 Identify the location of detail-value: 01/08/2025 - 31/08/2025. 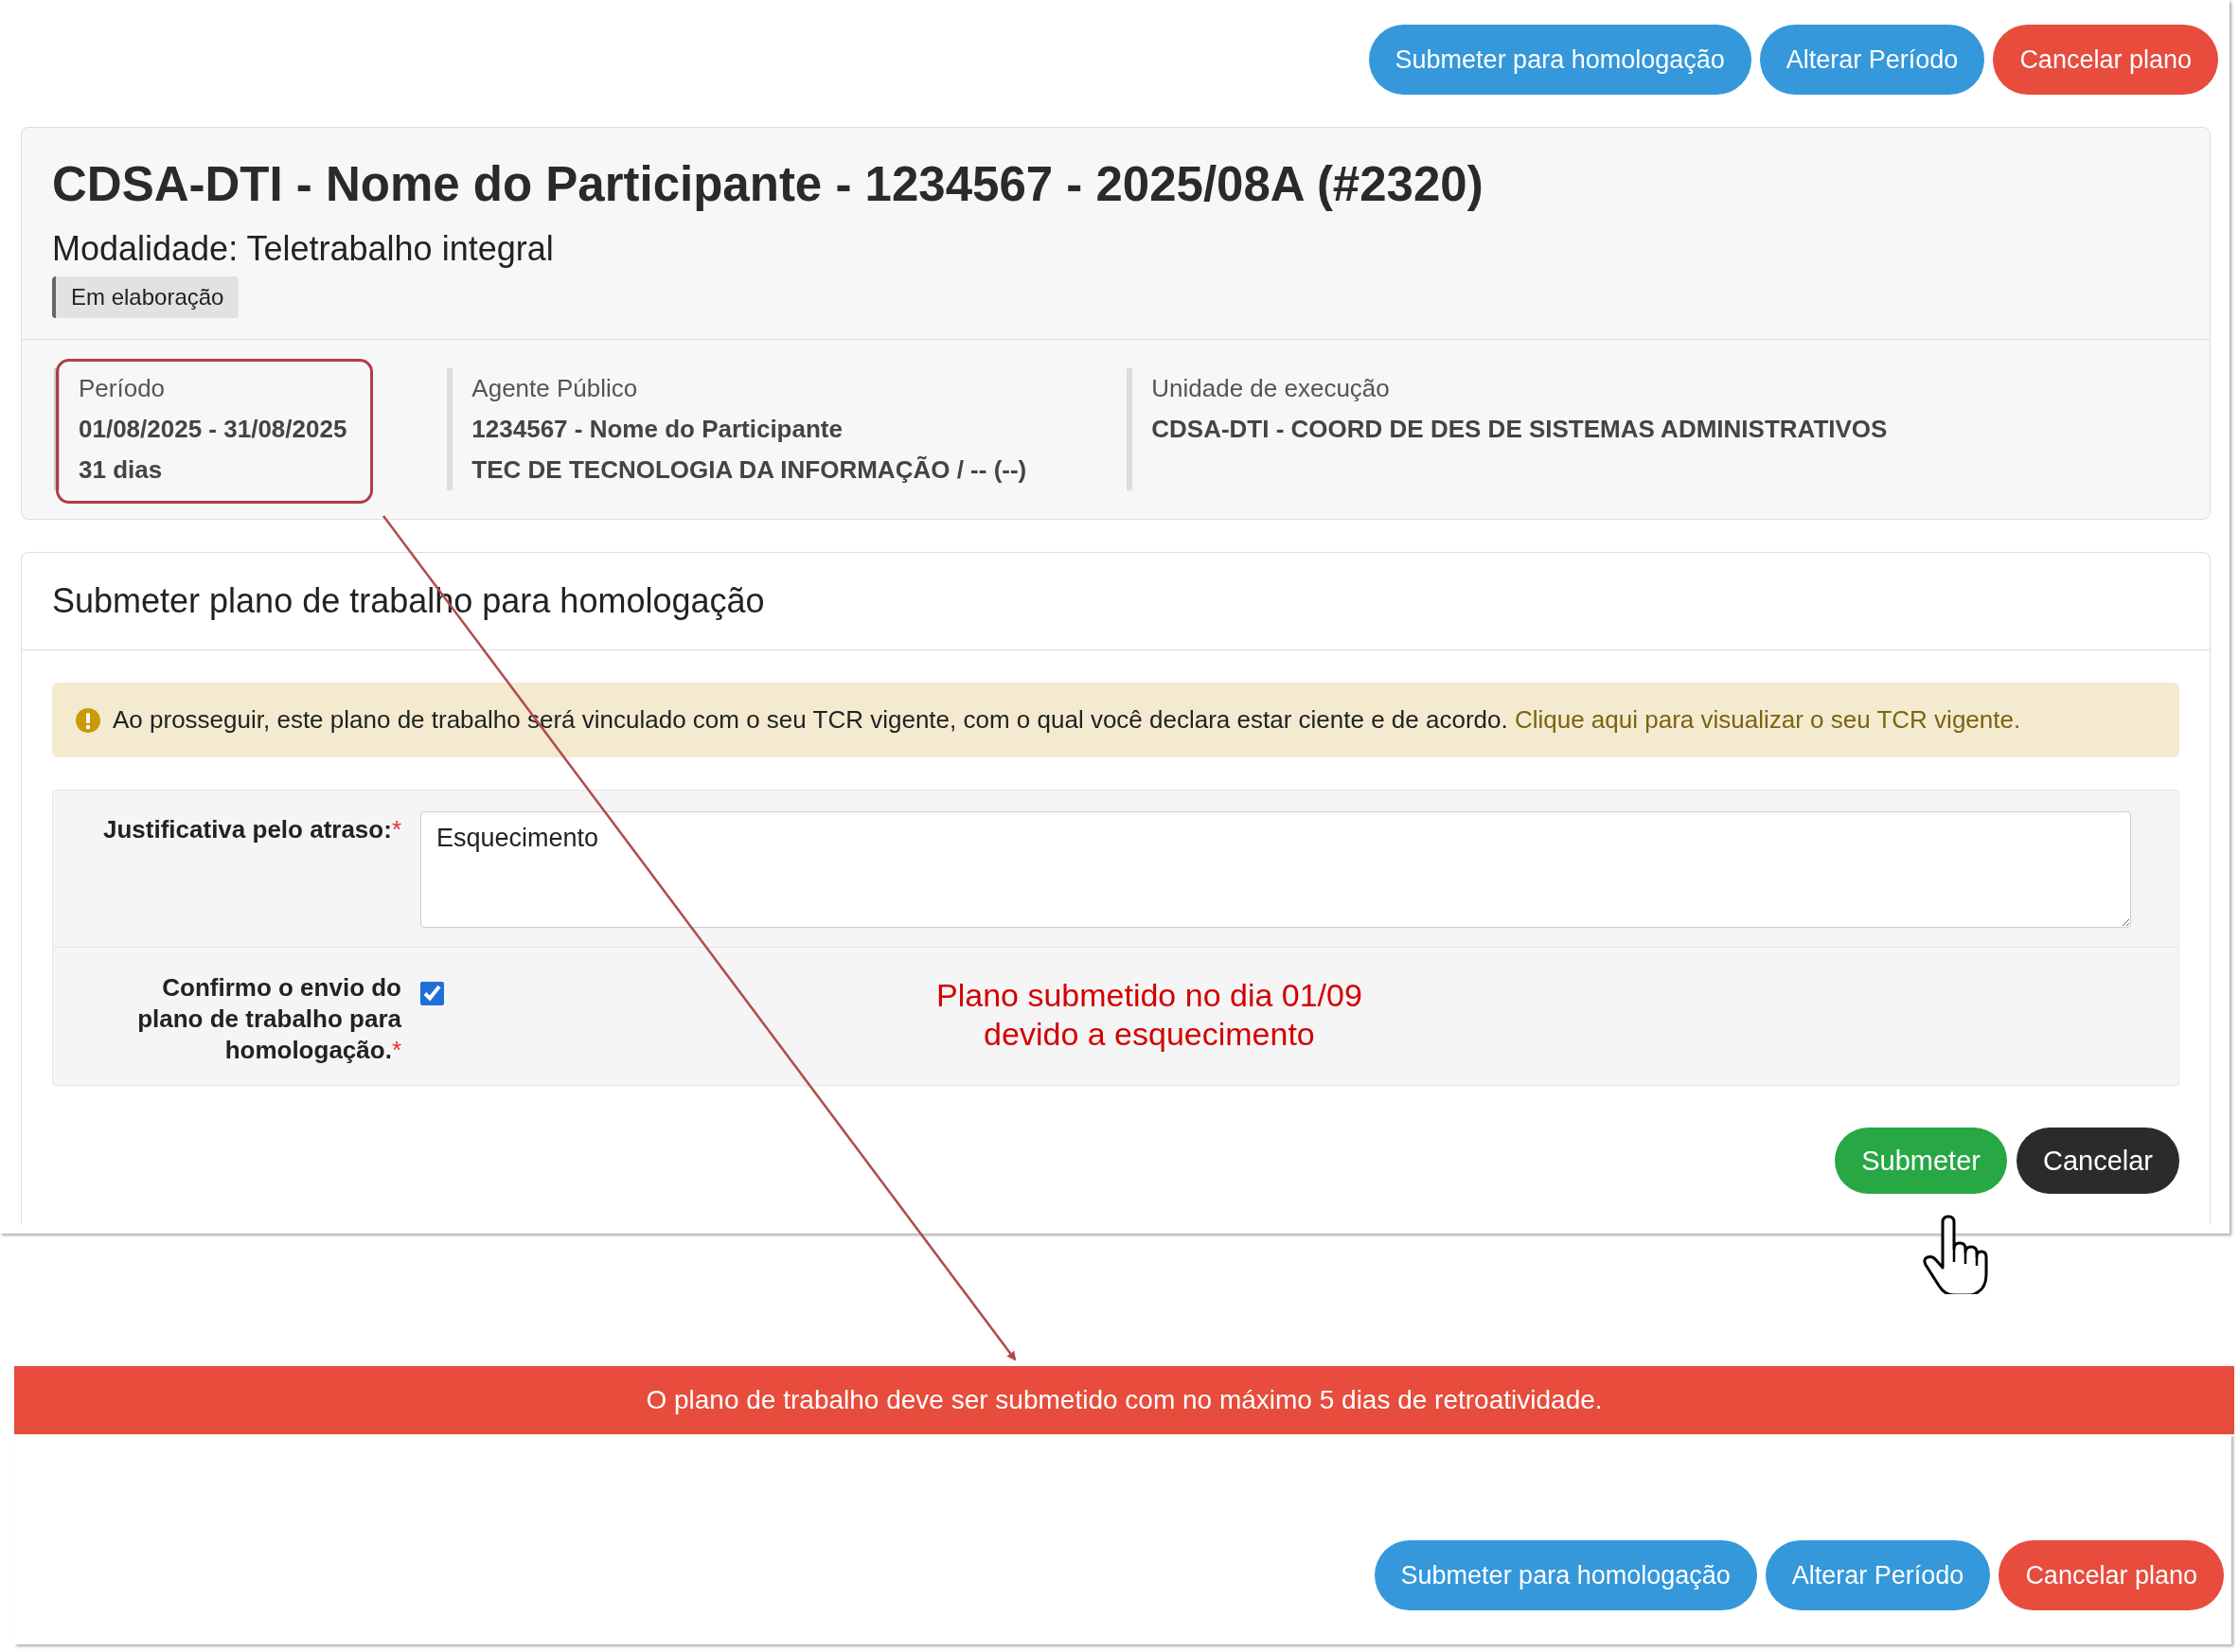
(213, 429).